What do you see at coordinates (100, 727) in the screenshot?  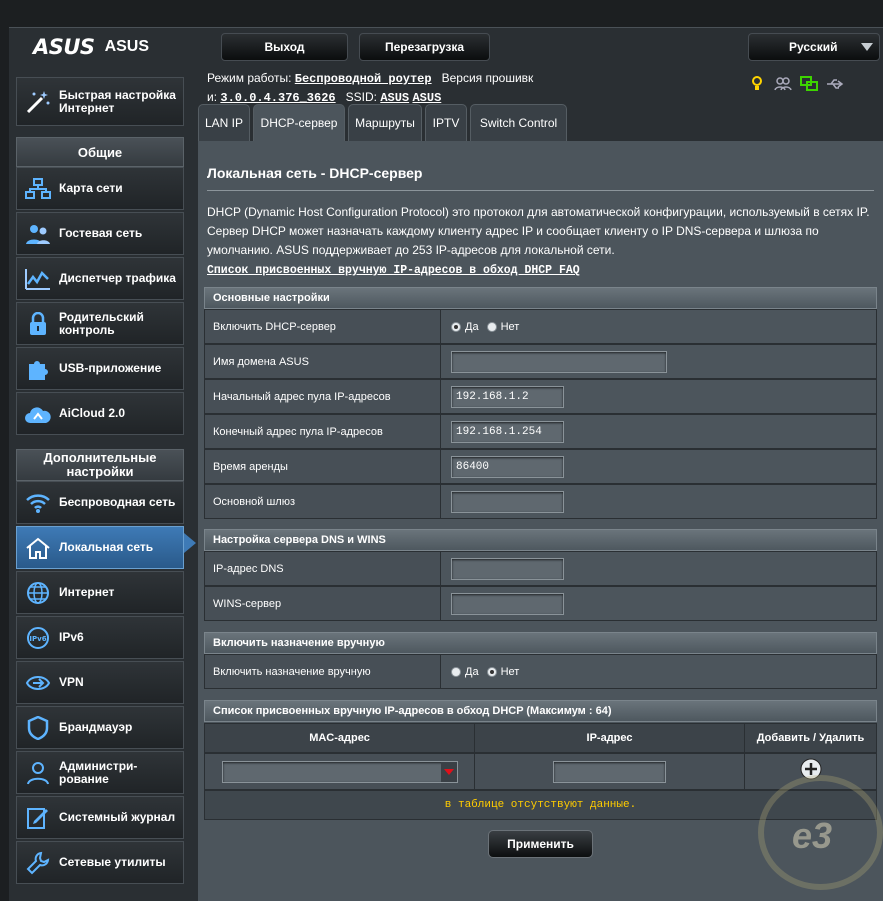 I see `sidebar-item-firewall: Брандмауэр` at bounding box center [100, 727].